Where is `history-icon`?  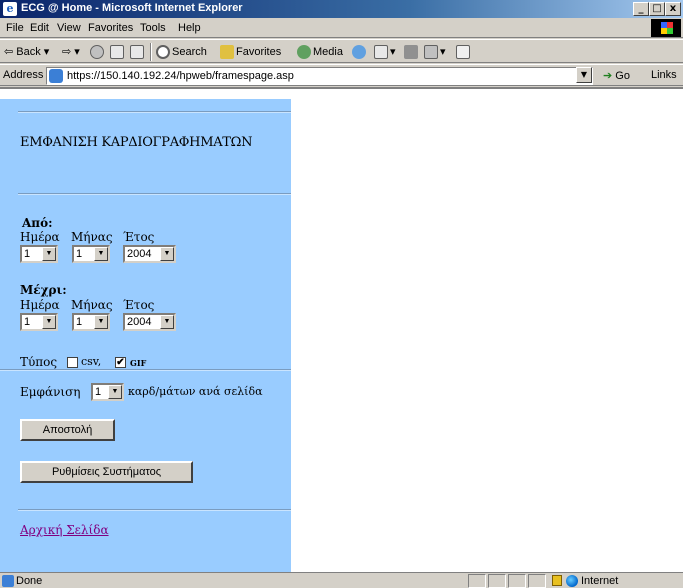 history-icon is located at coordinates (360, 52).